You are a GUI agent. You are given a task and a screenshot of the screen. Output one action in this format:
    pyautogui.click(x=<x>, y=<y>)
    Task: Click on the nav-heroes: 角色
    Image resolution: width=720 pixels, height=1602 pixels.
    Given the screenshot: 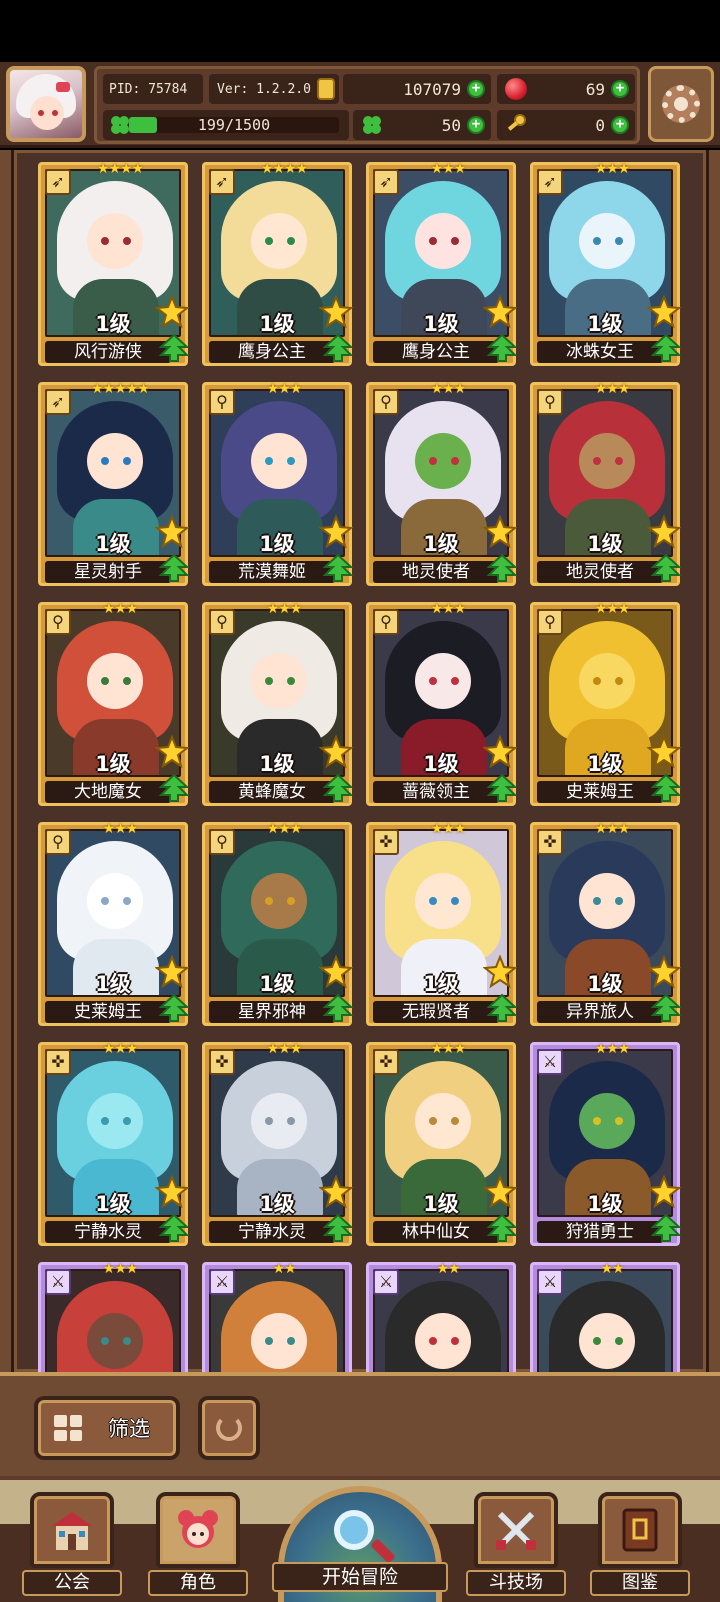 What is the action you would take?
    pyautogui.click(x=198, y=1543)
    